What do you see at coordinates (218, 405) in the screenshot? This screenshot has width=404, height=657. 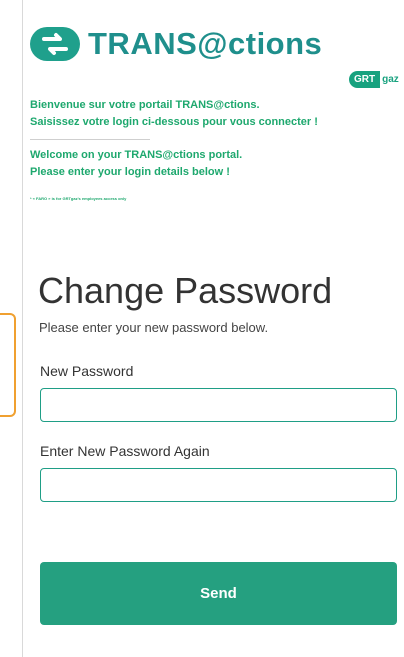 I see `new-password-field` at bounding box center [218, 405].